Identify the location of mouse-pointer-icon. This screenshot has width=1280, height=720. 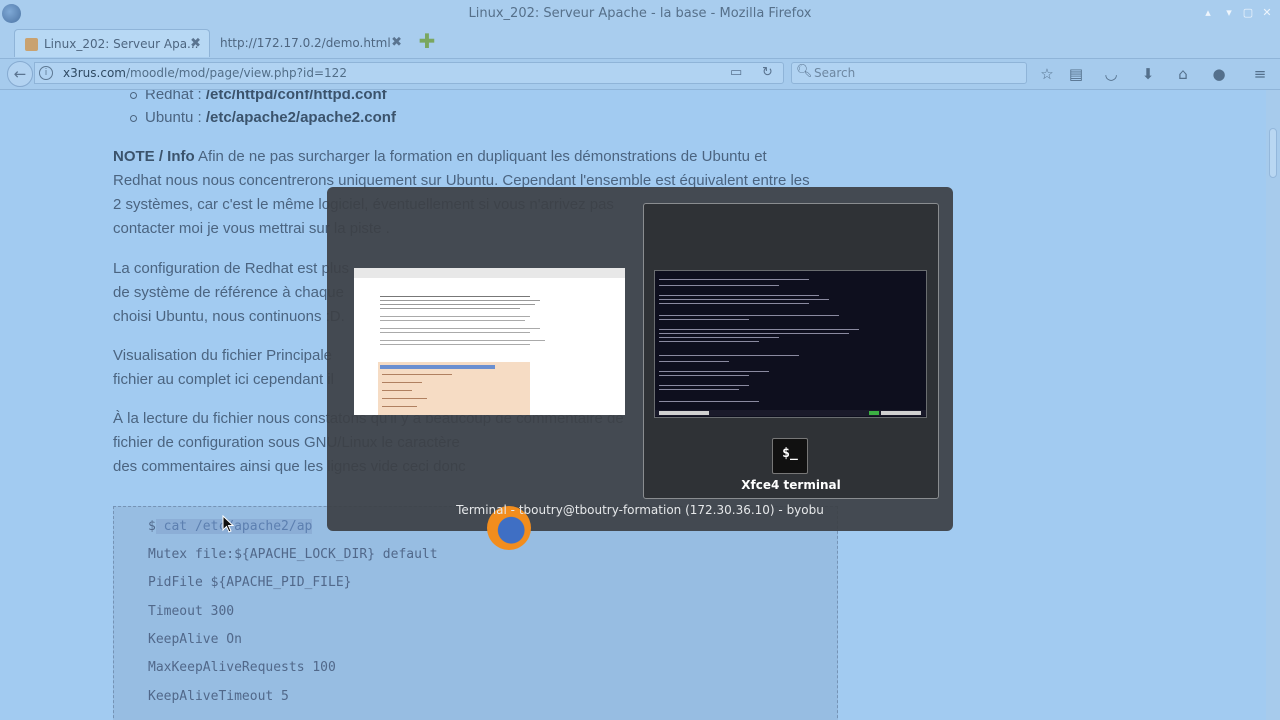
(228, 524).